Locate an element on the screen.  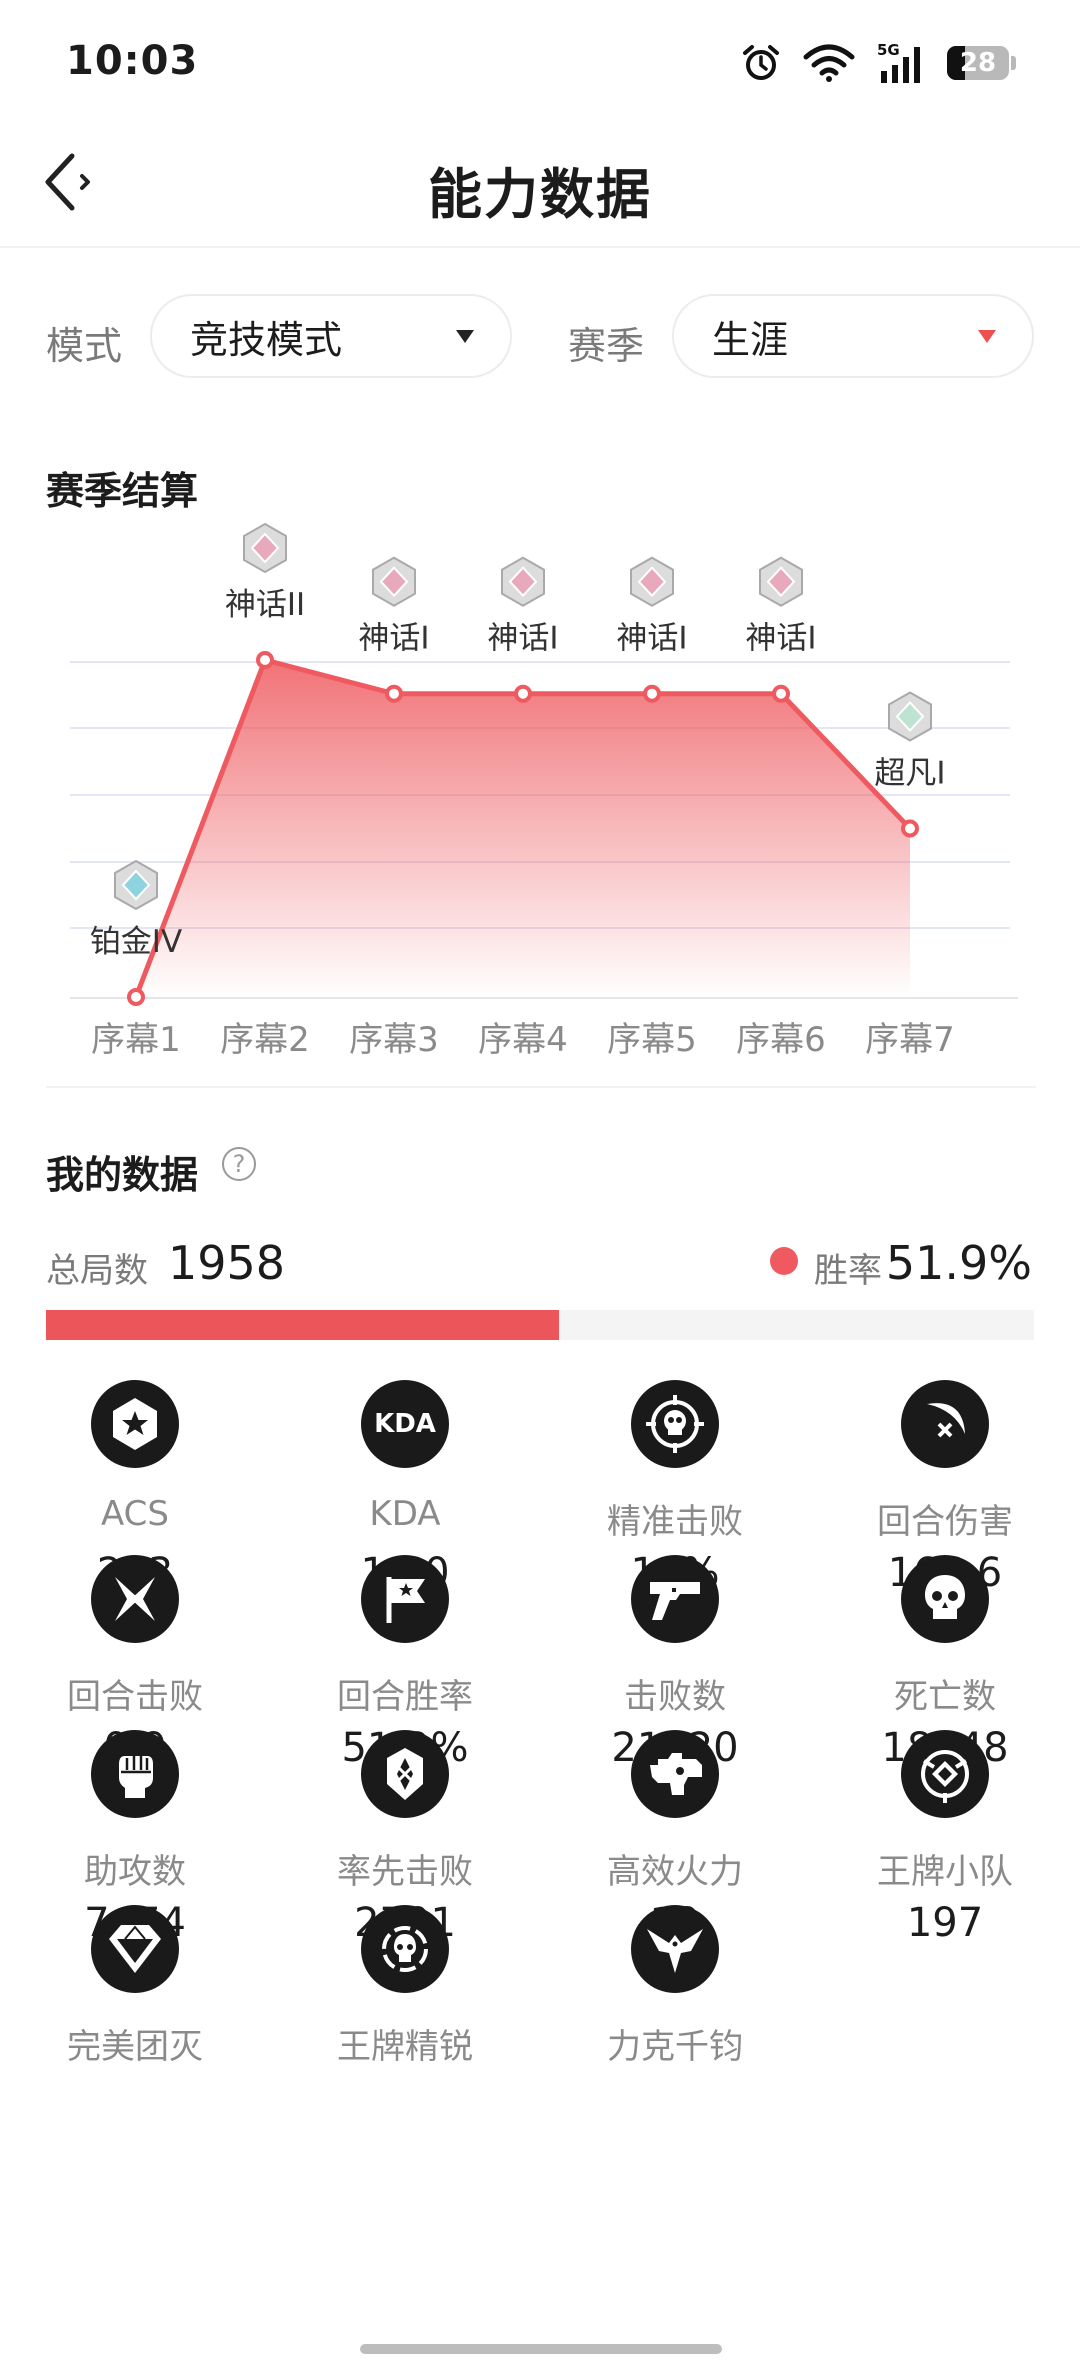
stat-item: 力克千钧 is located at coordinates (675, 1990).